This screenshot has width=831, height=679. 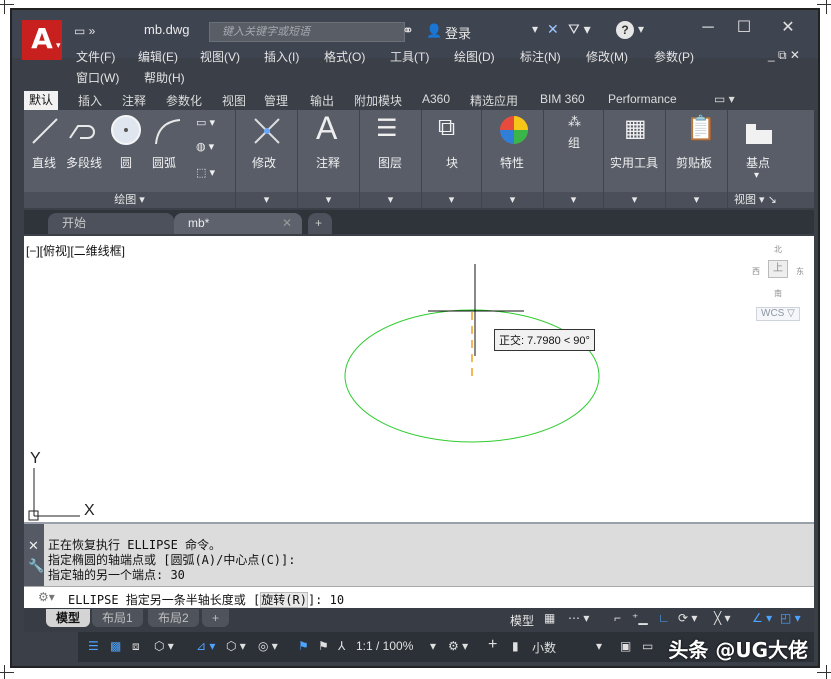 What do you see at coordinates (452, 162) in the screenshot?
I see `block-button: 块` at bounding box center [452, 162].